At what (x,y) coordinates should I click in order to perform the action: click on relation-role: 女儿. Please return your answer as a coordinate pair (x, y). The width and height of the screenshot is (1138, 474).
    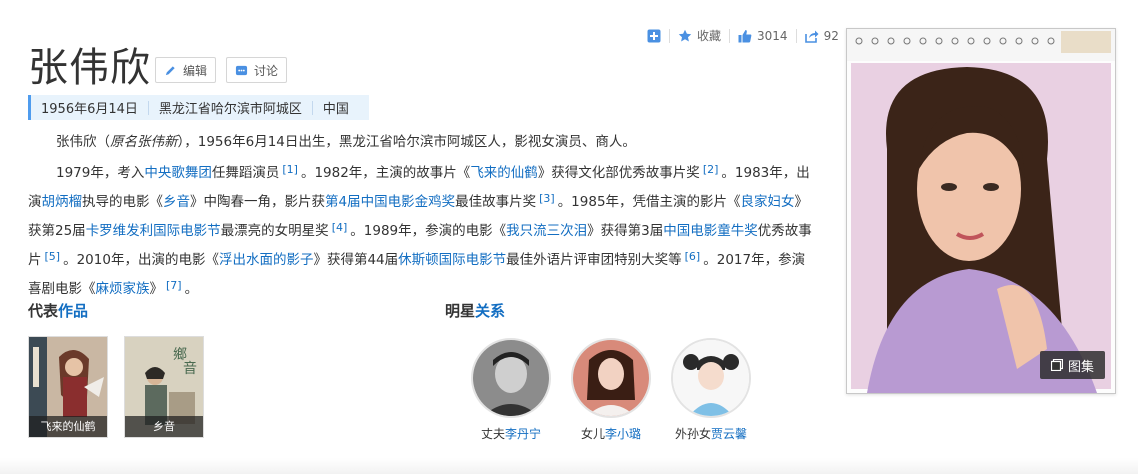
    Looking at the image, I should click on (592, 434).